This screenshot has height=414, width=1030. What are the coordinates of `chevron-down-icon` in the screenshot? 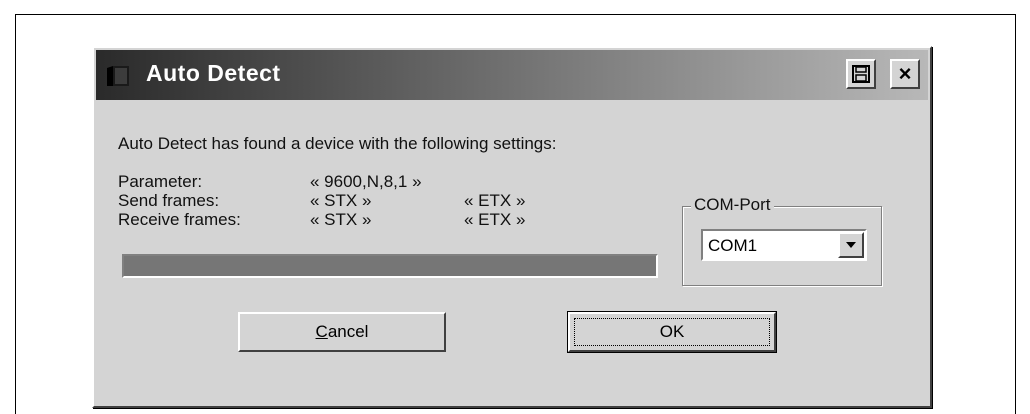 It's located at (851, 245).